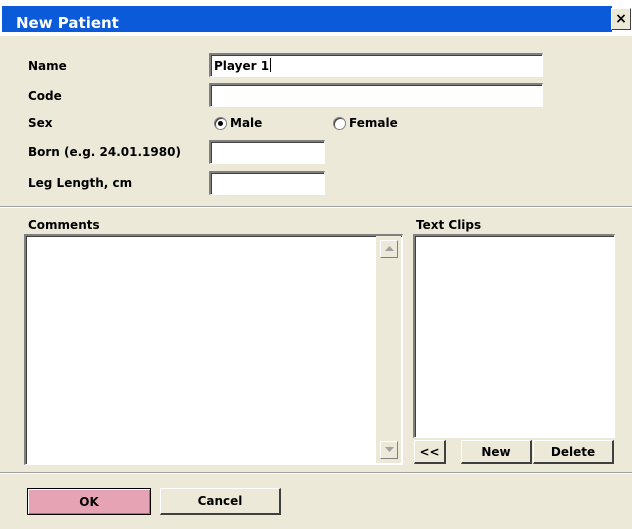  I want to click on leg-length-input, so click(267, 183).